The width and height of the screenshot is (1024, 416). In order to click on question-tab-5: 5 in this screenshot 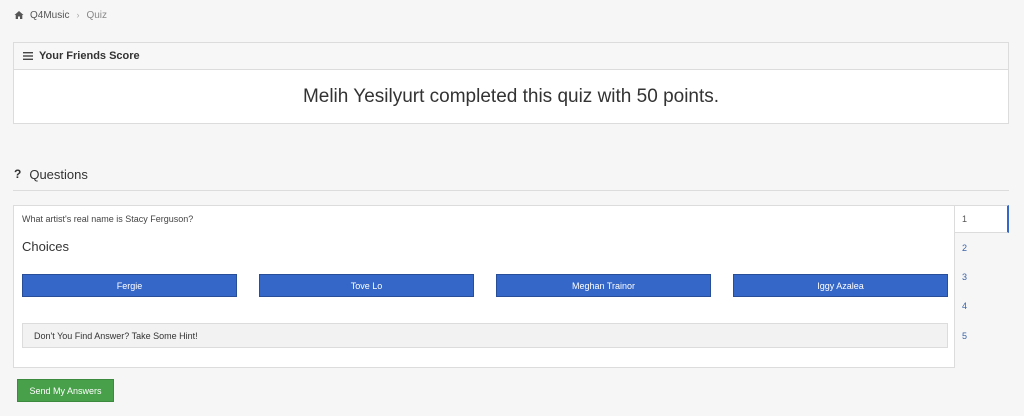, I will do `click(982, 336)`.